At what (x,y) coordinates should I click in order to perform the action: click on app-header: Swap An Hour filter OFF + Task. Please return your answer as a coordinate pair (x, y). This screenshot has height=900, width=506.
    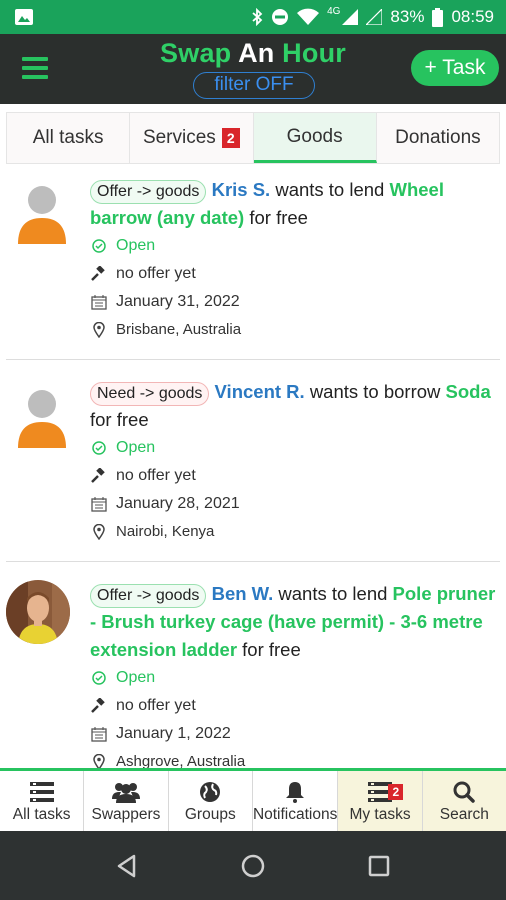
    Looking at the image, I should click on (253, 69).